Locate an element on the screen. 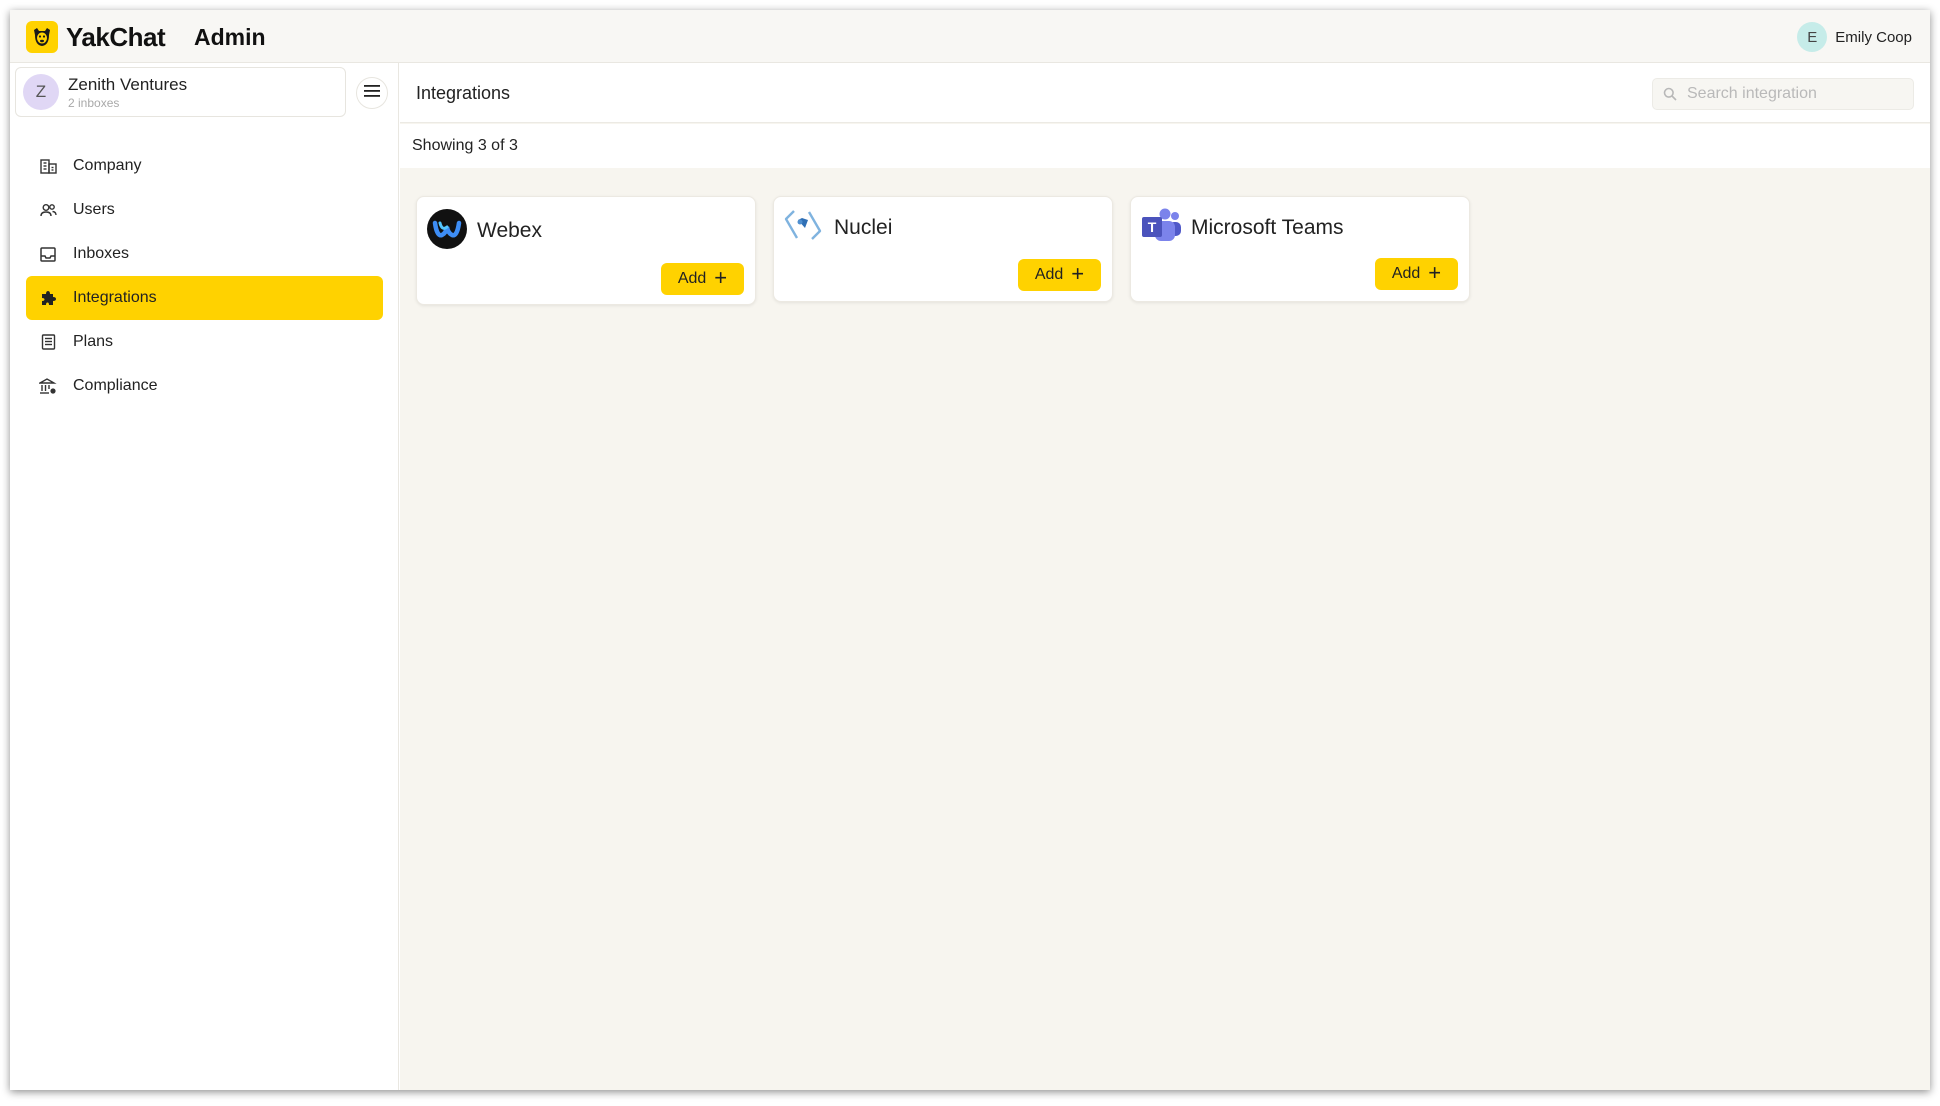  integration-name: Nuclei is located at coordinates (863, 227).